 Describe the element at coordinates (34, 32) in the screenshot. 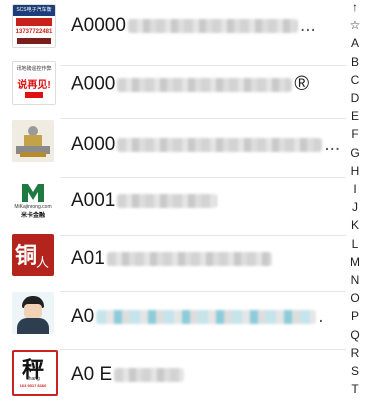

I see `avatar-phone: 13737722481` at that location.